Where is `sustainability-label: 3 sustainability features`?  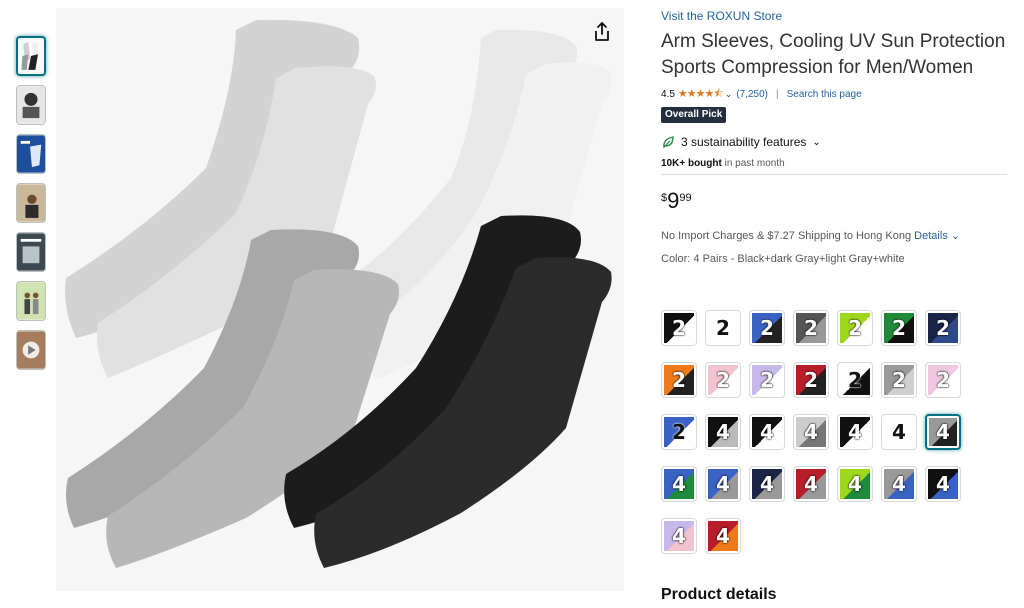 sustainability-label: 3 sustainability features is located at coordinates (744, 142).